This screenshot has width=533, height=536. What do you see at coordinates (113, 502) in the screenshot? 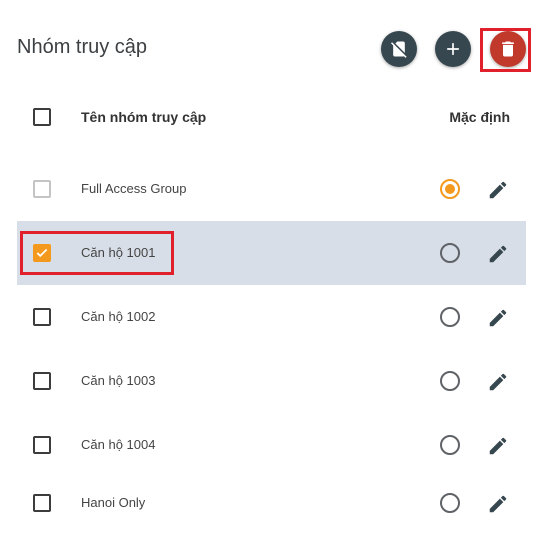
I see `group-name: Hanoi Only` at bounding box center [113, 502].